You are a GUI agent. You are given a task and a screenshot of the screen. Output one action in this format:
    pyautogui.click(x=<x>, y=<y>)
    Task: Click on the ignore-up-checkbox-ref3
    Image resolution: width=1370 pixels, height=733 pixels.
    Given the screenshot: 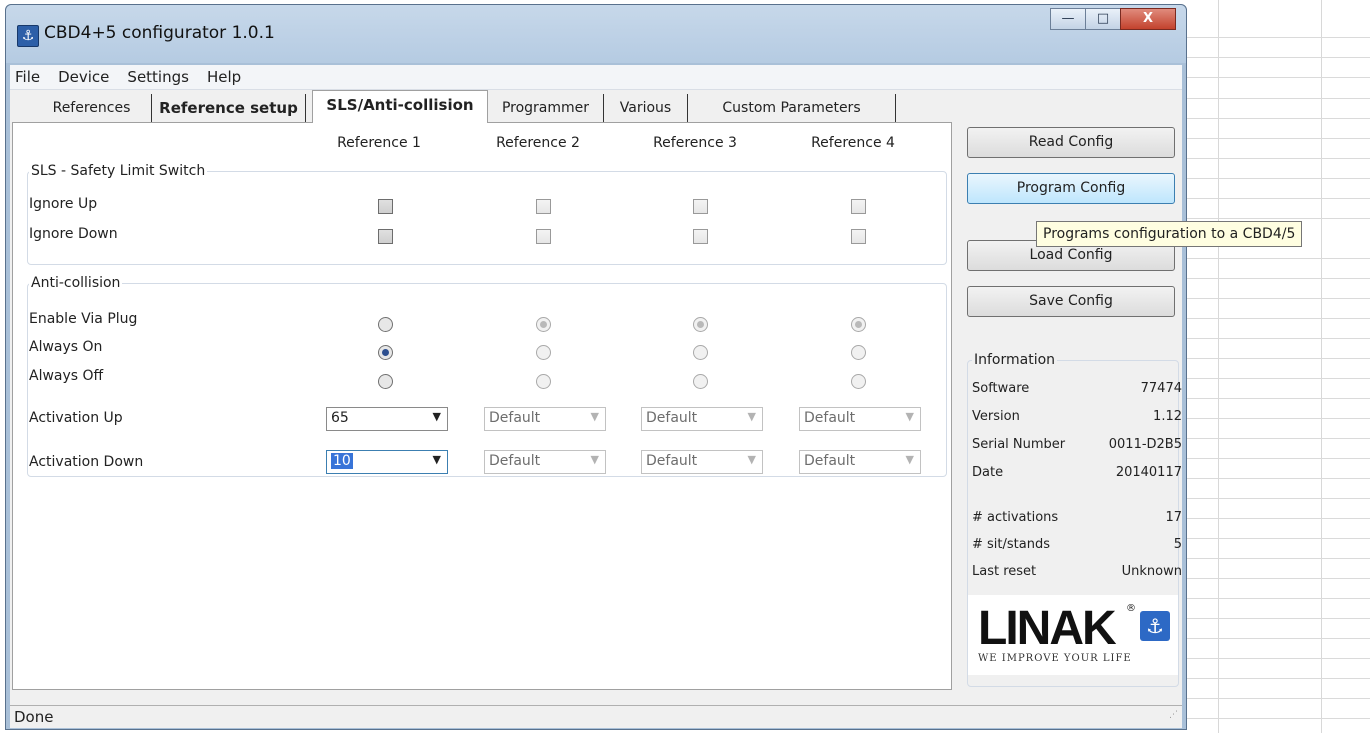 What is the action you would take?
    pyautogui.click(x=700, y=206)
    